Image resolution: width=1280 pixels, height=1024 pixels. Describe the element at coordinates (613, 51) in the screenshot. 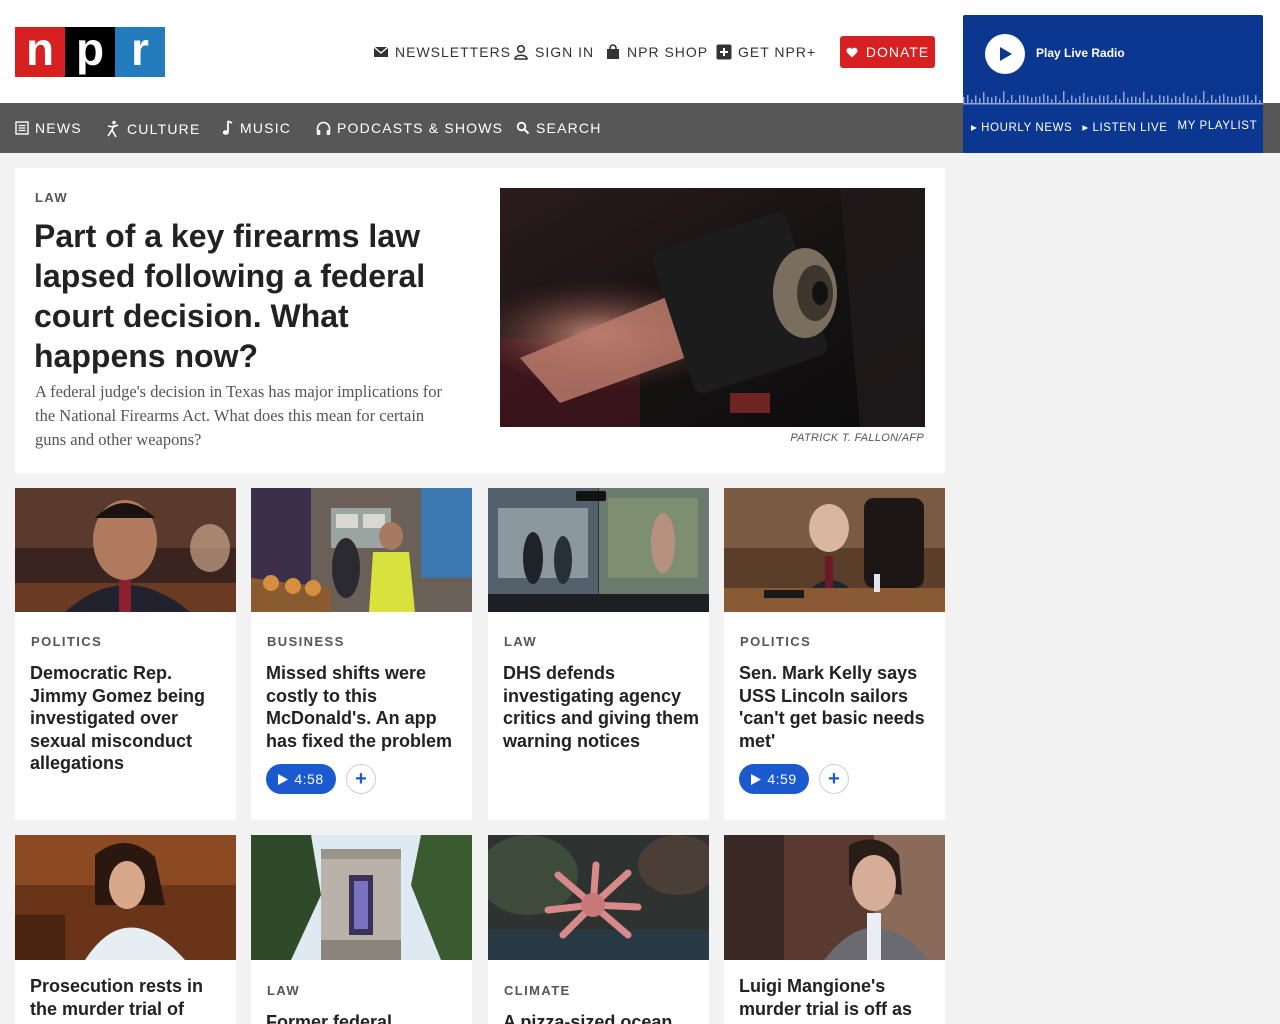

I see `shopping-bag-icon` at that location.